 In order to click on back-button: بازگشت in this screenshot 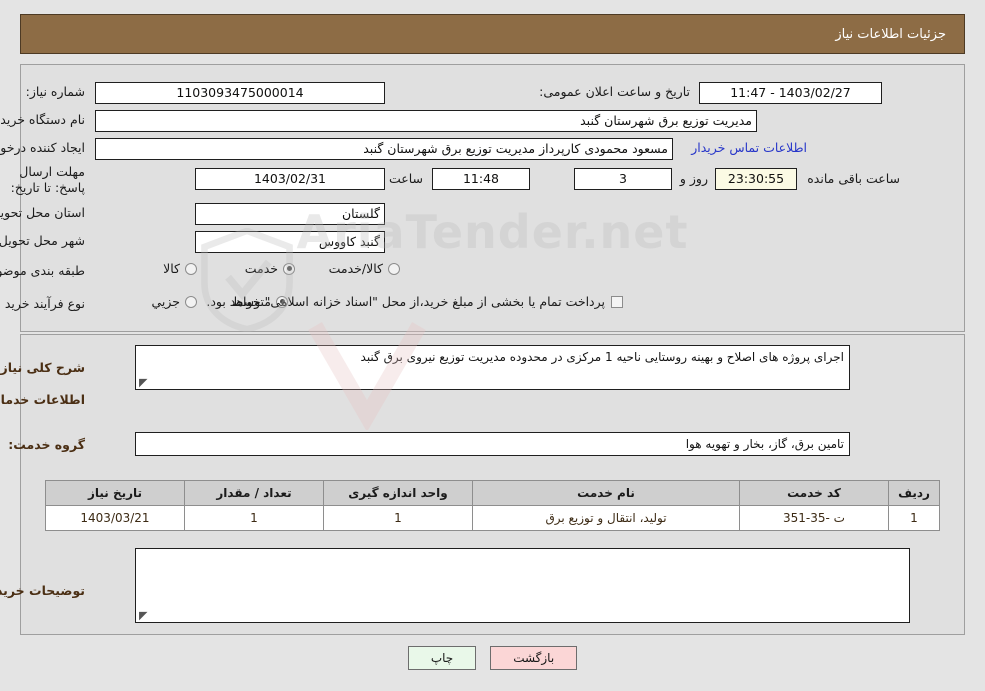, I will do `click(534, 658)`.